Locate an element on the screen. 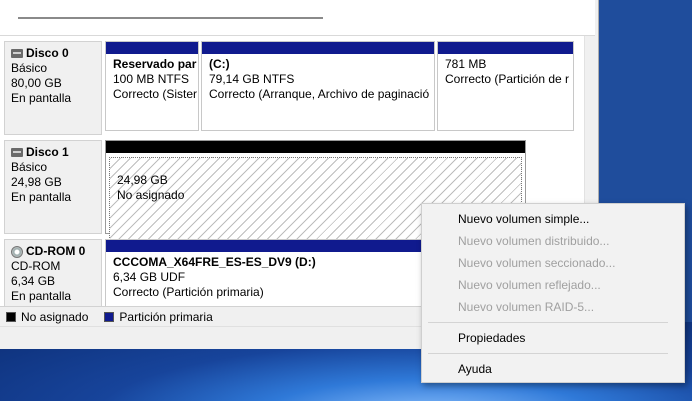  disk-size: 24,98 GB is located at coordinates (36, 182).